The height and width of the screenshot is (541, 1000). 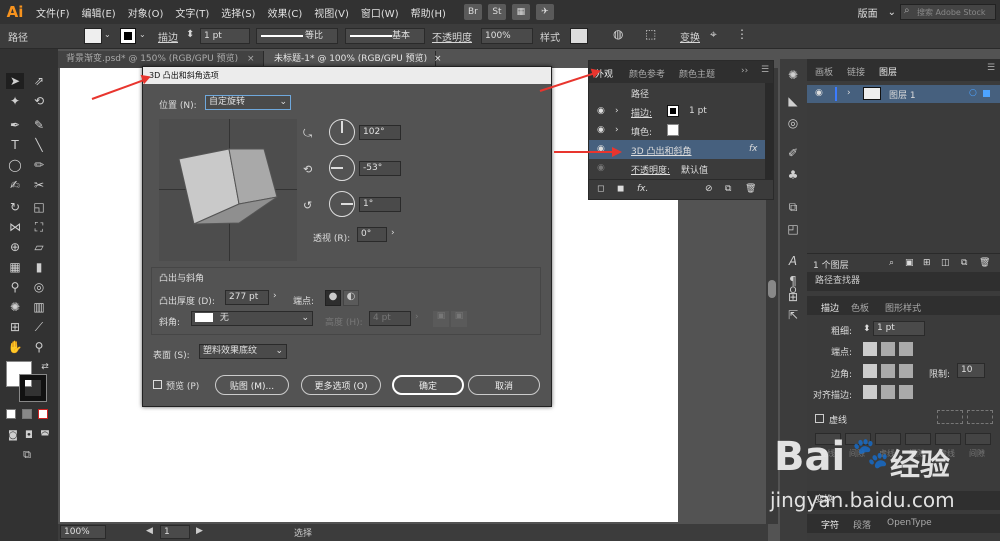 What do you see at coordinates (11, 414) in the screenshot?
I see `color-mode-icon` at bounding box center [11, 414].